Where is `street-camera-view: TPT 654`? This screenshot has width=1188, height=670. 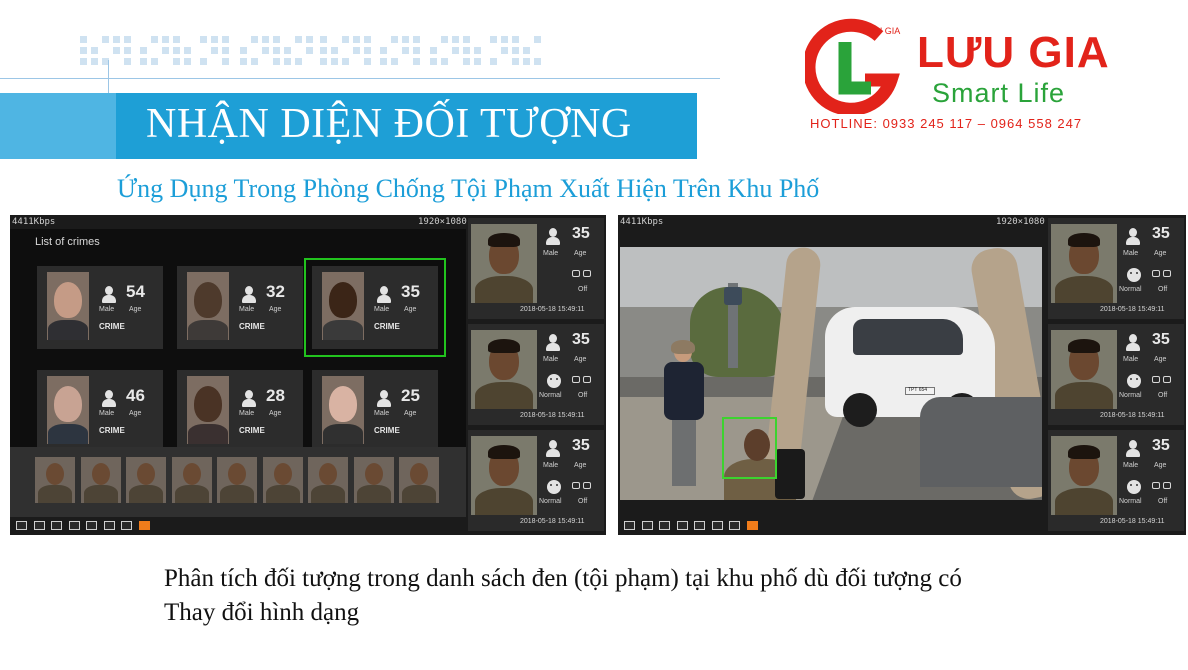
street-camera-view: TPT 654 is located at coordinates (831, 373).